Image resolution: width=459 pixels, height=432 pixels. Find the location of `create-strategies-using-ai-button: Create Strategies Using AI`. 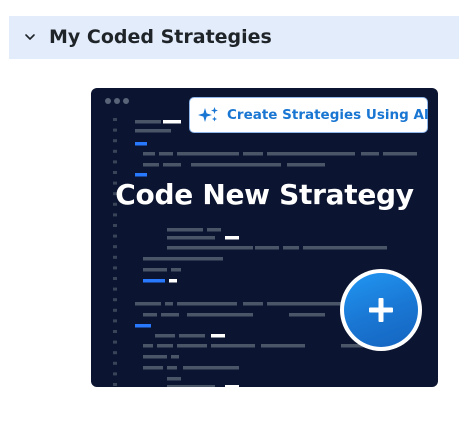

create-strategies-using-ai-button: Create Strategies Using AI is located at coordinates (309, 115).